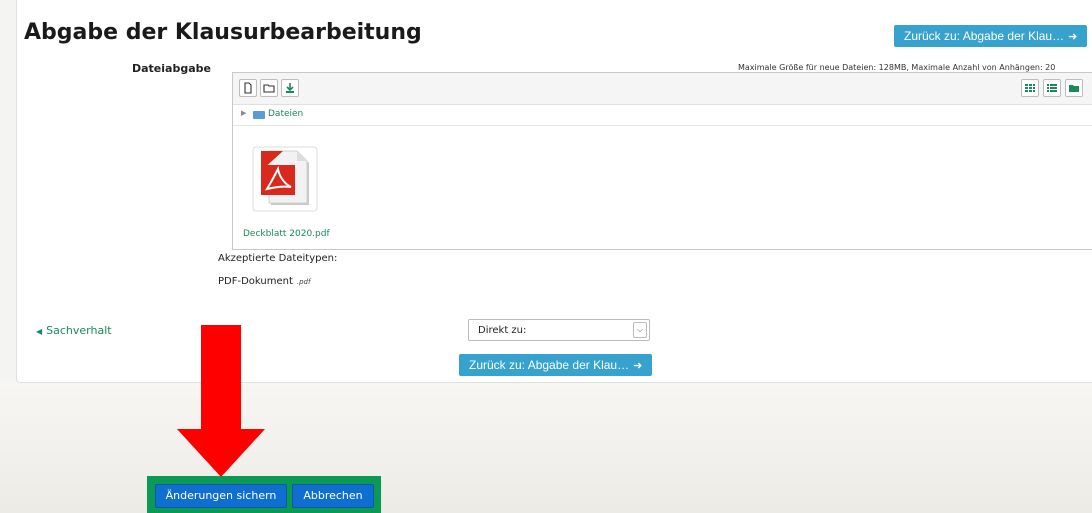 The height and width of the screenshot is (513, 1092). I want to click on folder-icon, so click(259, 115).